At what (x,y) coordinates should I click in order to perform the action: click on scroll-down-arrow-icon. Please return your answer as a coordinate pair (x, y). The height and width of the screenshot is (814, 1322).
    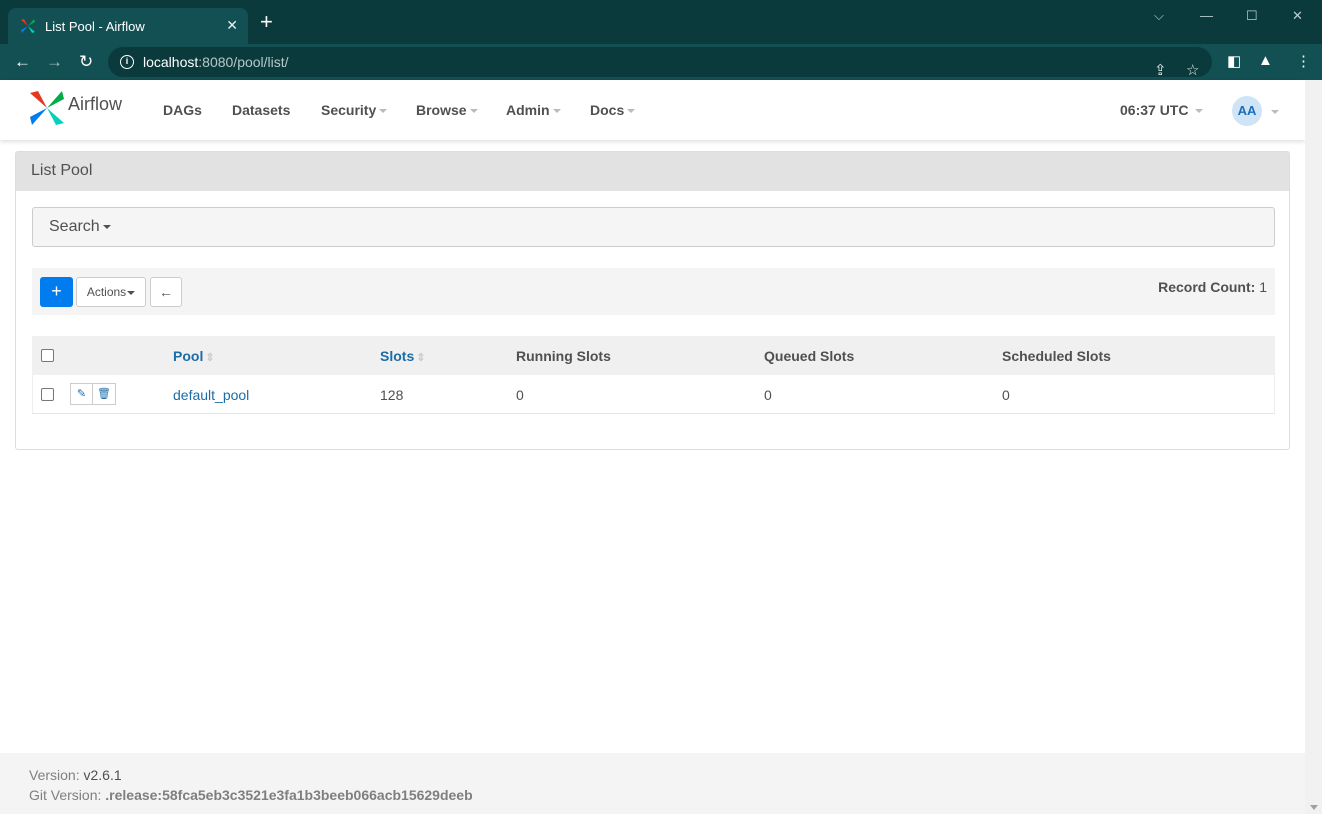
    Looking at the image, I should click on (1314, 807).